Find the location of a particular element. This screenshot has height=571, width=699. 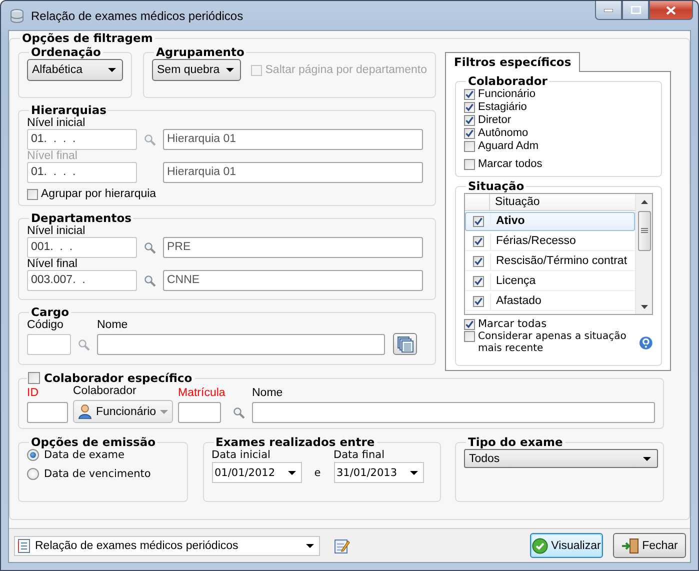

group-title: Exames realizados entre is located at coordinates (295, 442).